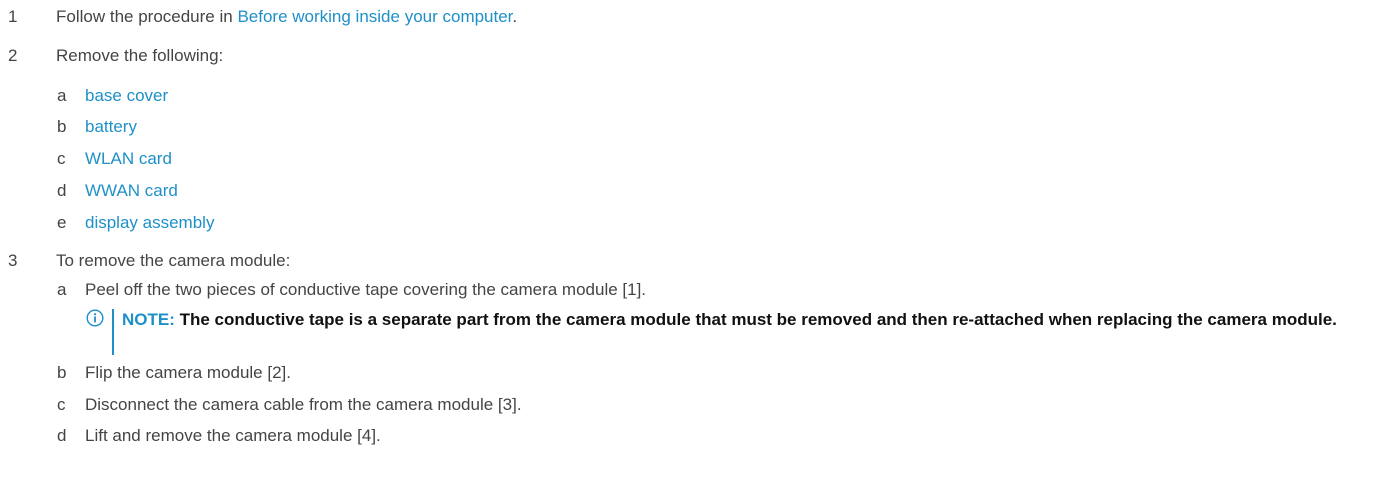 This screenshot has height=495, width=1379. I want to click on note-divider, so click(113, 332).